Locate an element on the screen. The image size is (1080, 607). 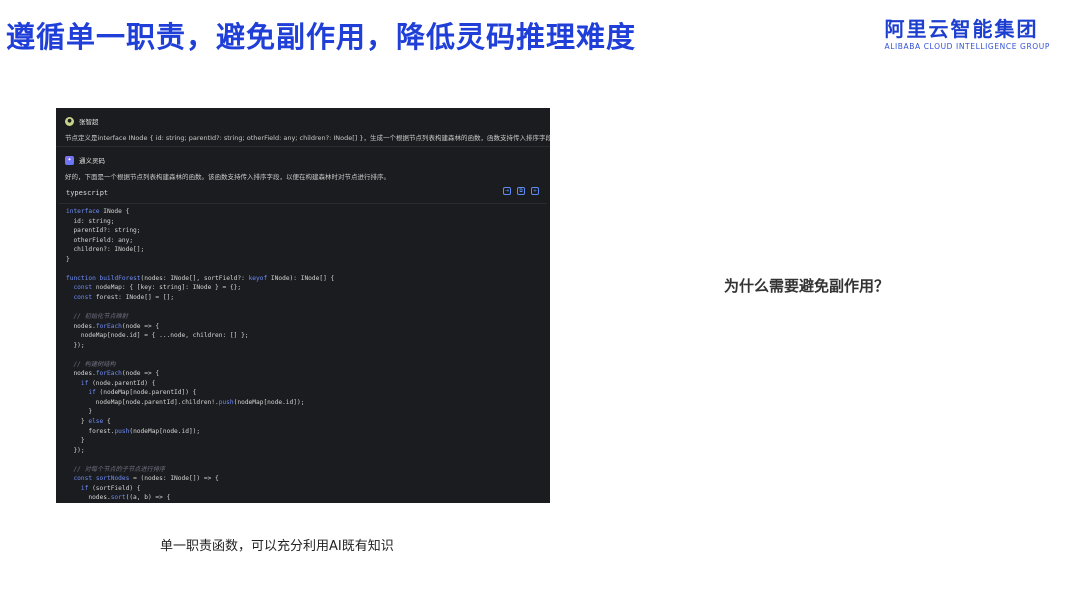
insert-icon: ⇥ is located at coordinates (507, 191).